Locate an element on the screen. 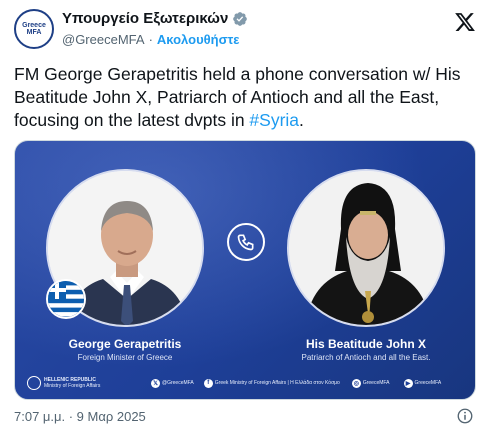  social-youtube: ▶ GreeceMFA is located at coordinates (422, 383).